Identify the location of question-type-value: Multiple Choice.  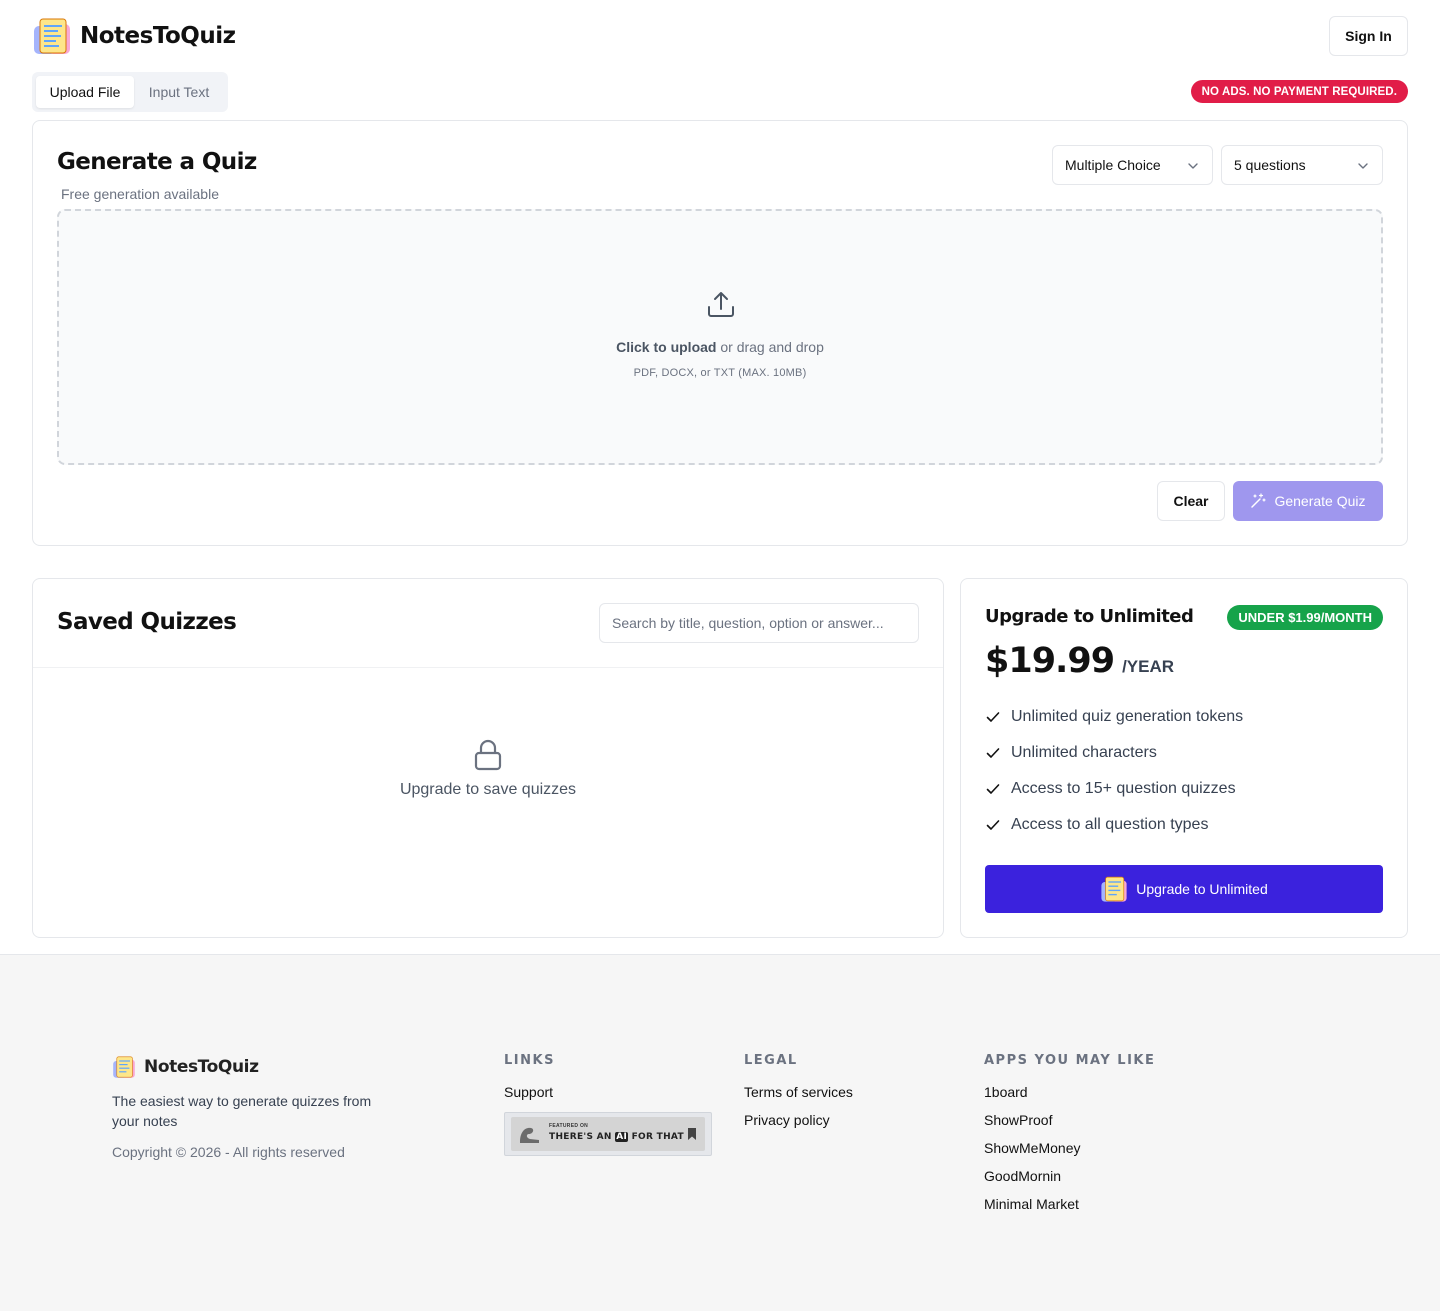
(1113, 165).